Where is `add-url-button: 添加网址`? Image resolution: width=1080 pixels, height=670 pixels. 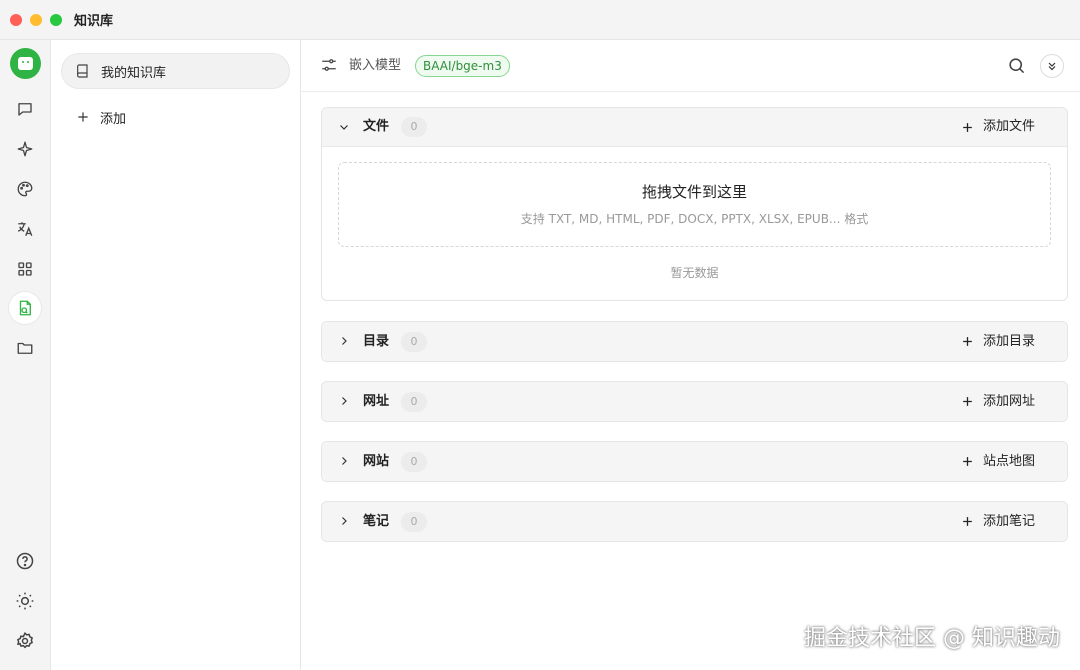 add-url-button: 添加网址 is located at coordinates (998, 402).